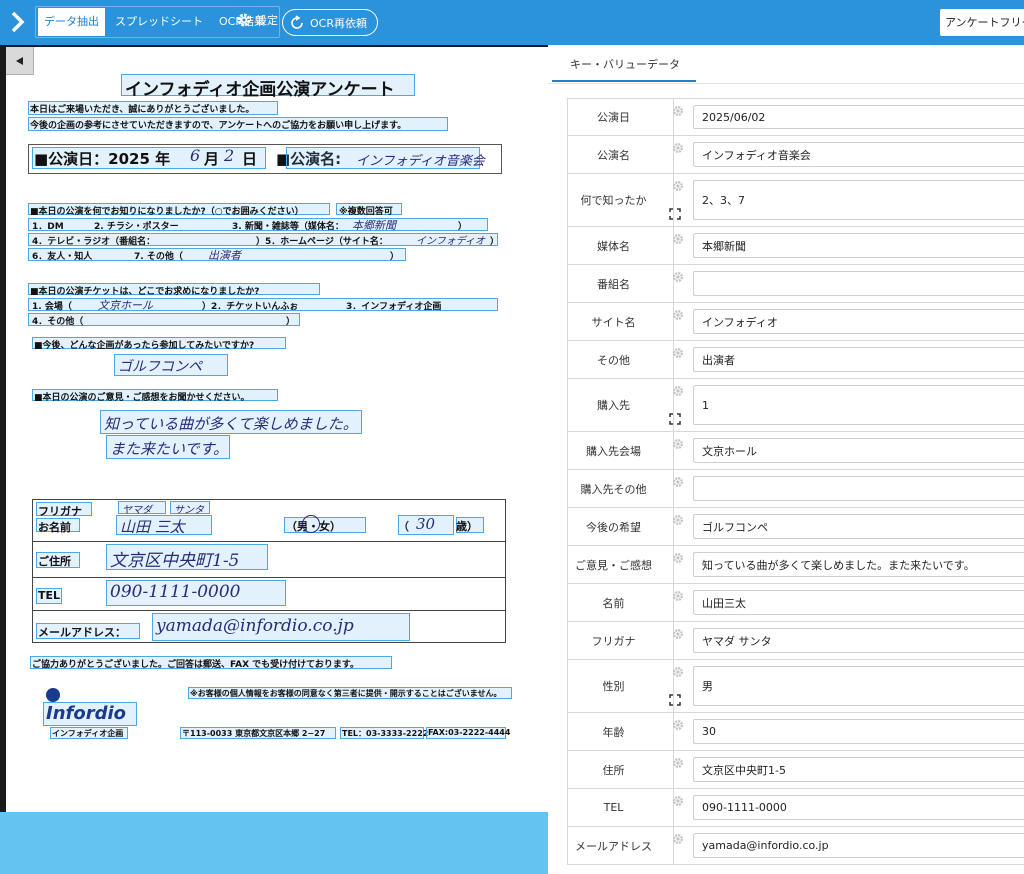  Describe the element at coordinates (621, 488) in the screenshot. I see `kv-key-label: 購入先その他` at that location.